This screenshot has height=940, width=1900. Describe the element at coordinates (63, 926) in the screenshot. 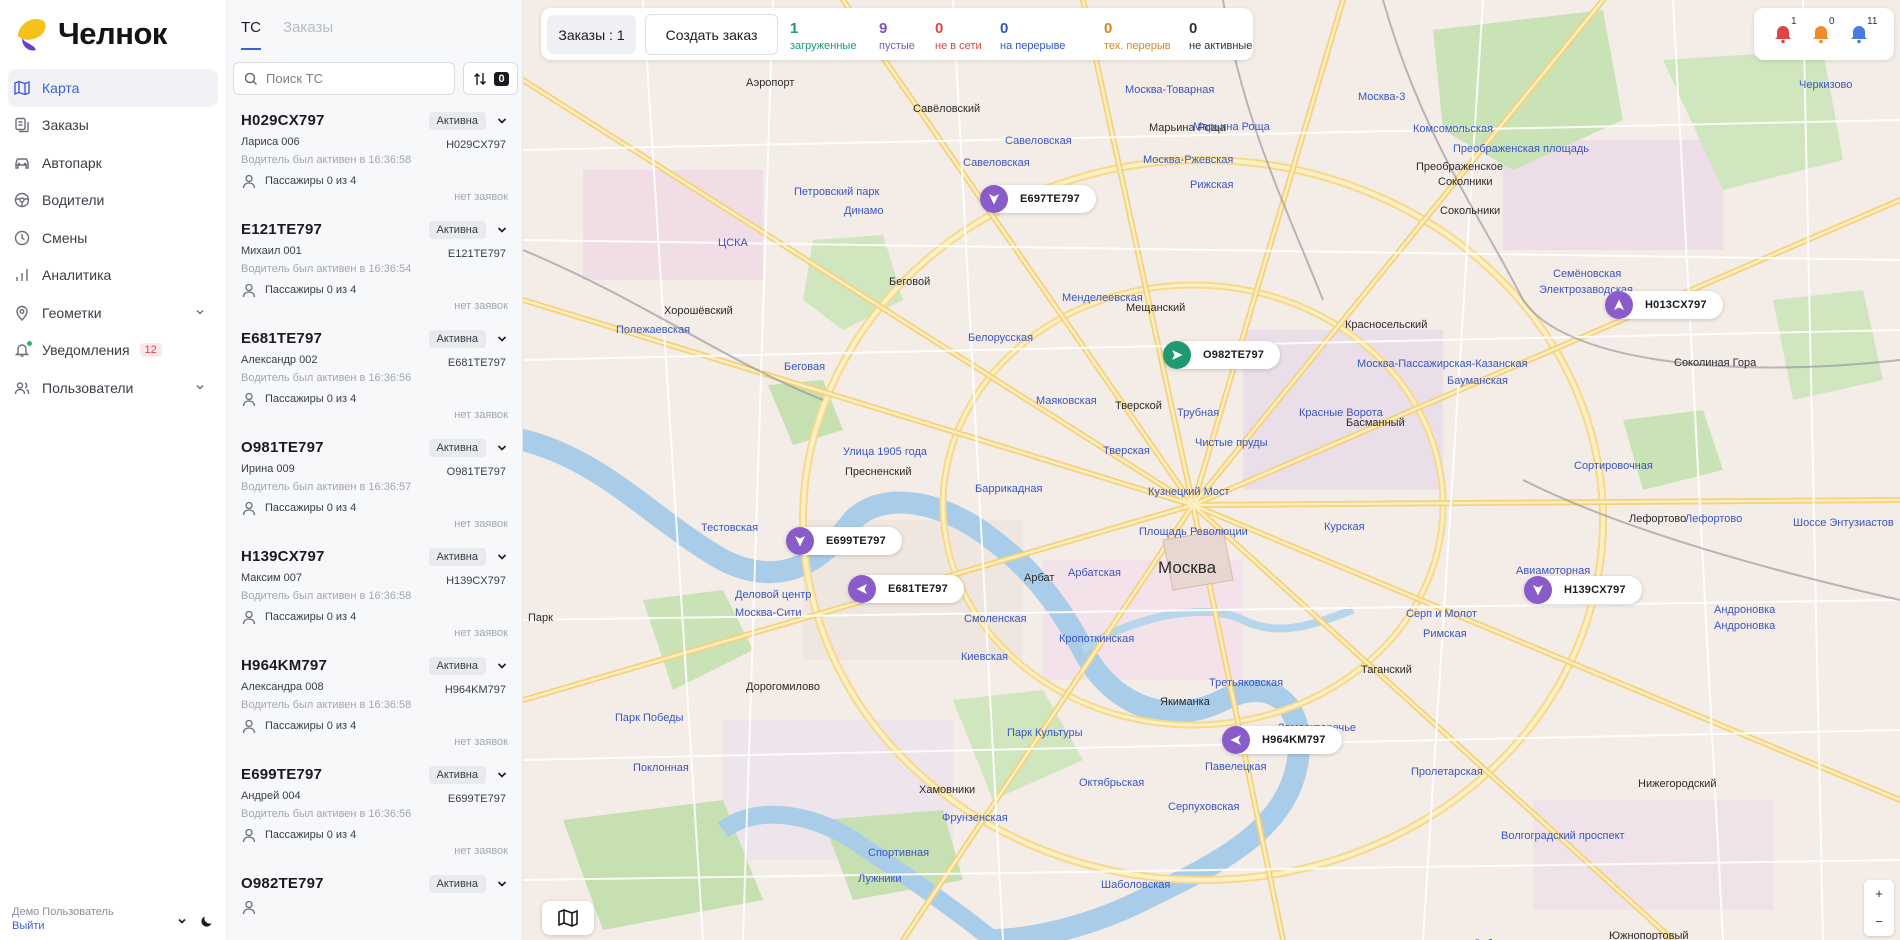

I see `logout-link: Выйти` at that location.